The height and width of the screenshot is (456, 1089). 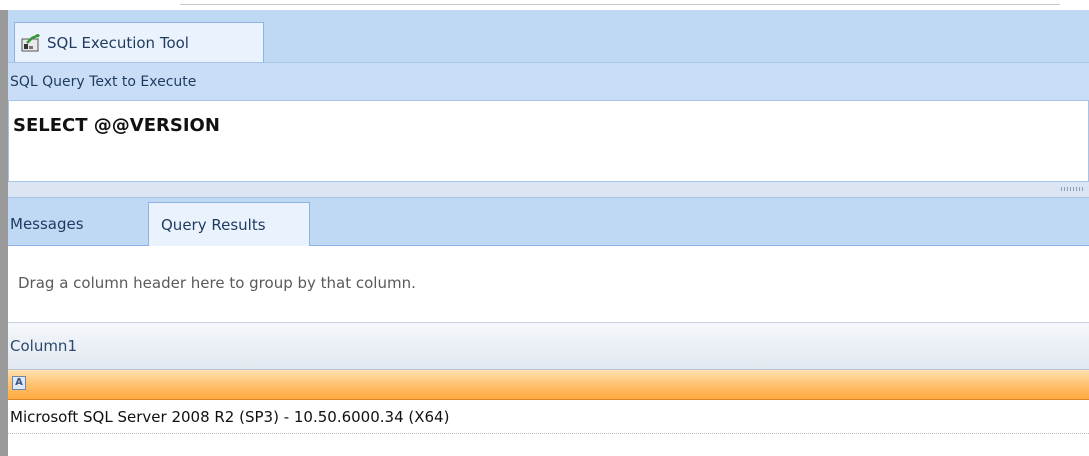 What do you see at coordinates (116, 125) in the screenshot?
I see `sql-query-text: SELECT @@VERSION` at bounding box center [116, 125].